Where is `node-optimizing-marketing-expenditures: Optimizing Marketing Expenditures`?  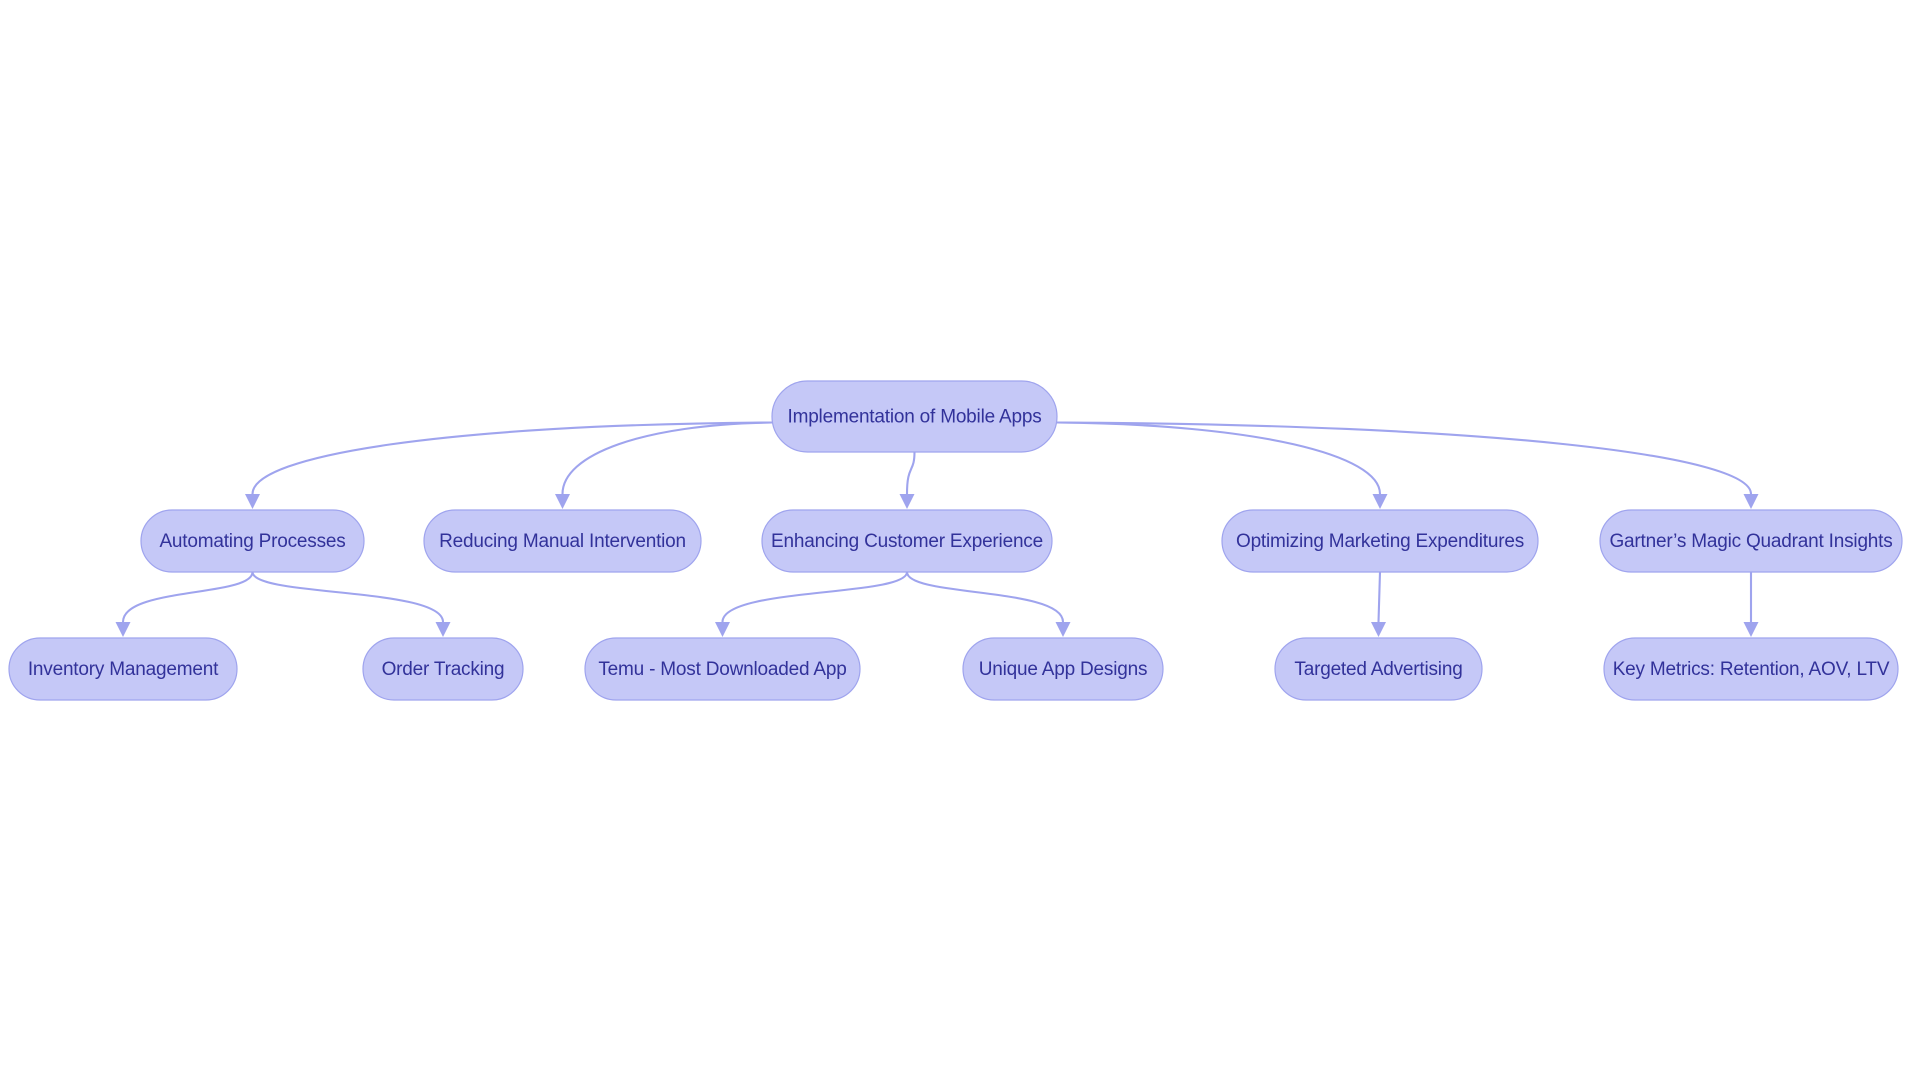
node-optimizing-marketing-expenditures: Optimizing Marketing Expenditures is located at coordinates (1380, 541).